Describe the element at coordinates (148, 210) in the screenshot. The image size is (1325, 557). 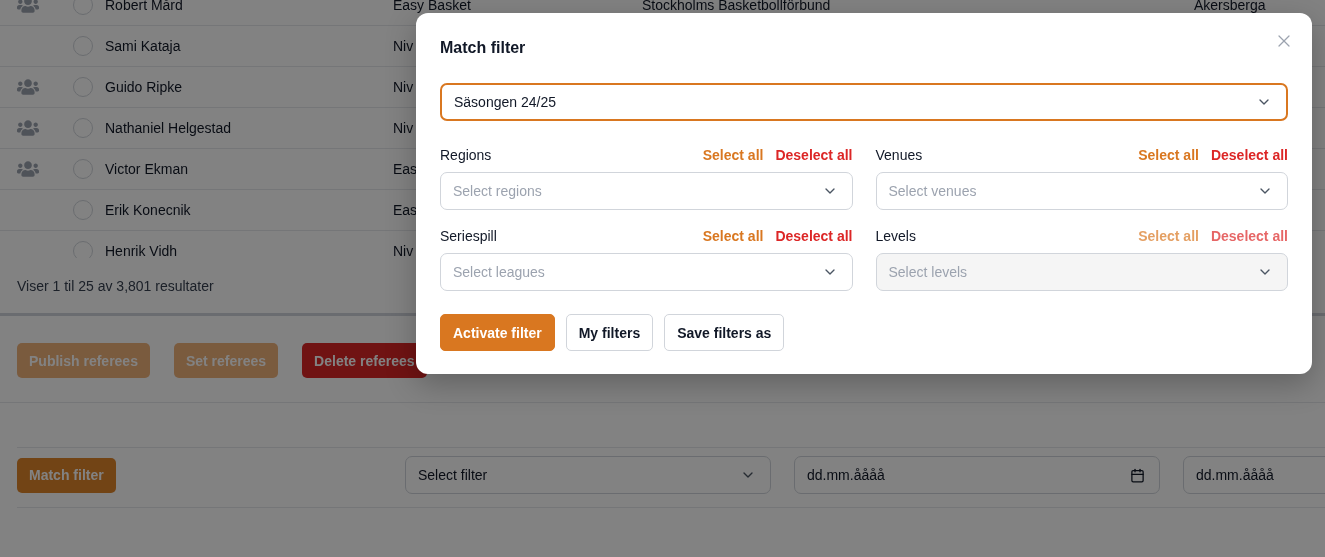
I see `name-cell: Erik Konecnik` at that location.